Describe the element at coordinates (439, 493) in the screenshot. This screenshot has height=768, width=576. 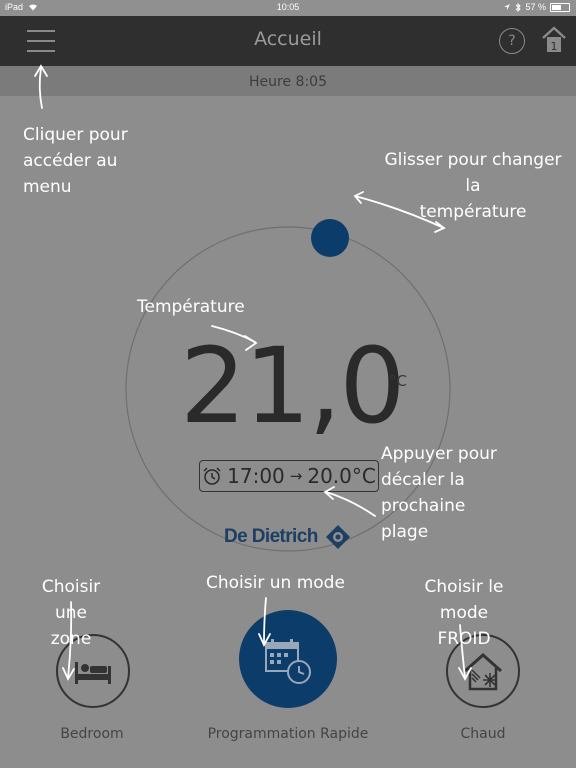
I see `annotation-shift: Appuyer pour décaler la prochaine plage` at that location.